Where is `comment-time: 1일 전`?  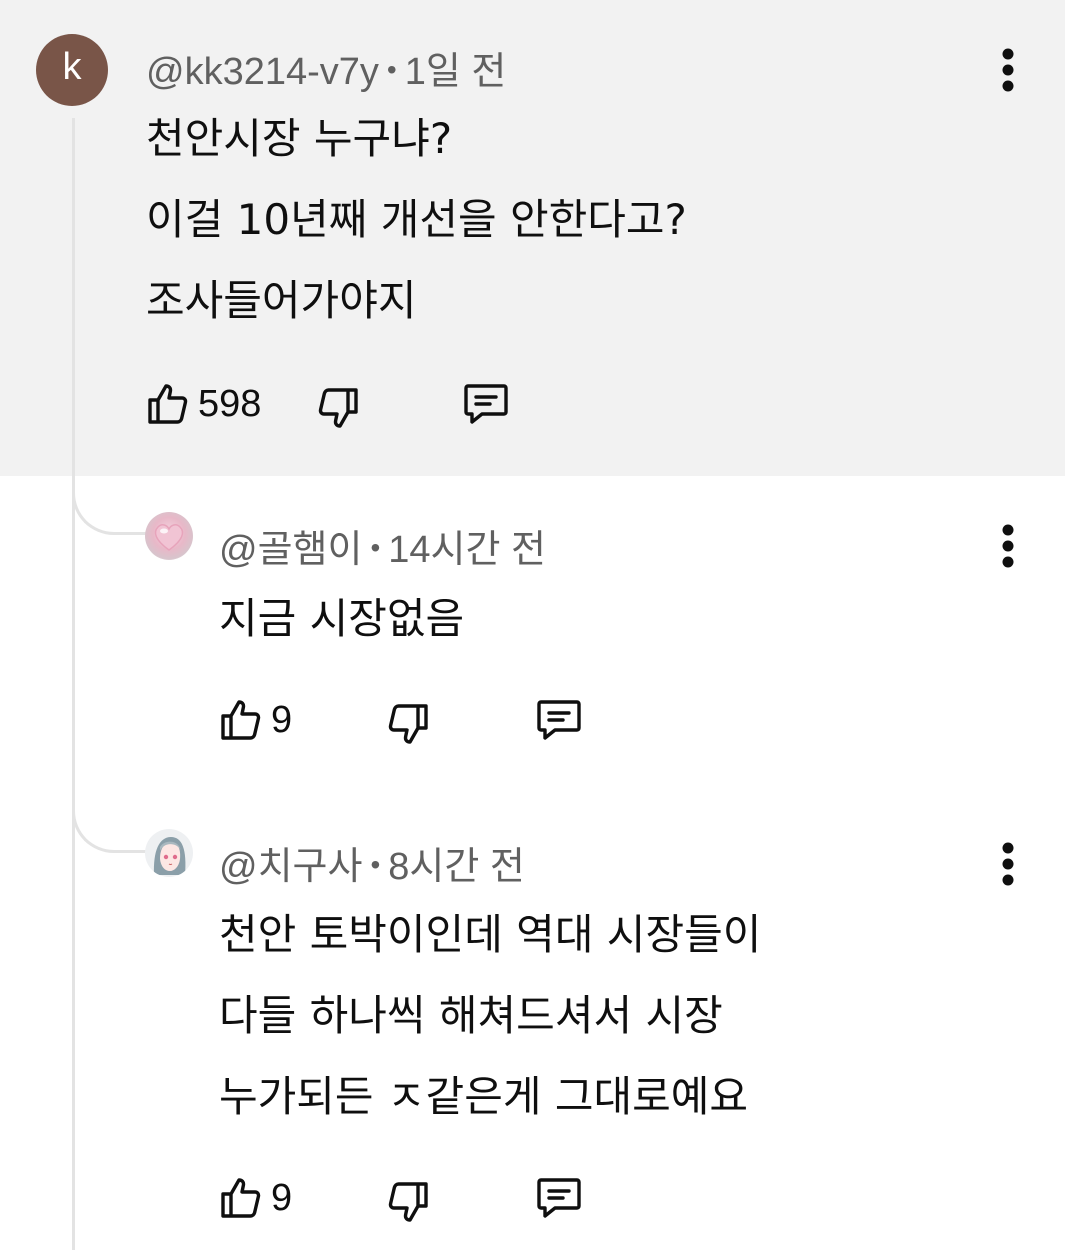 comment-time: 1일 전 is located at coordinates (455, 72).